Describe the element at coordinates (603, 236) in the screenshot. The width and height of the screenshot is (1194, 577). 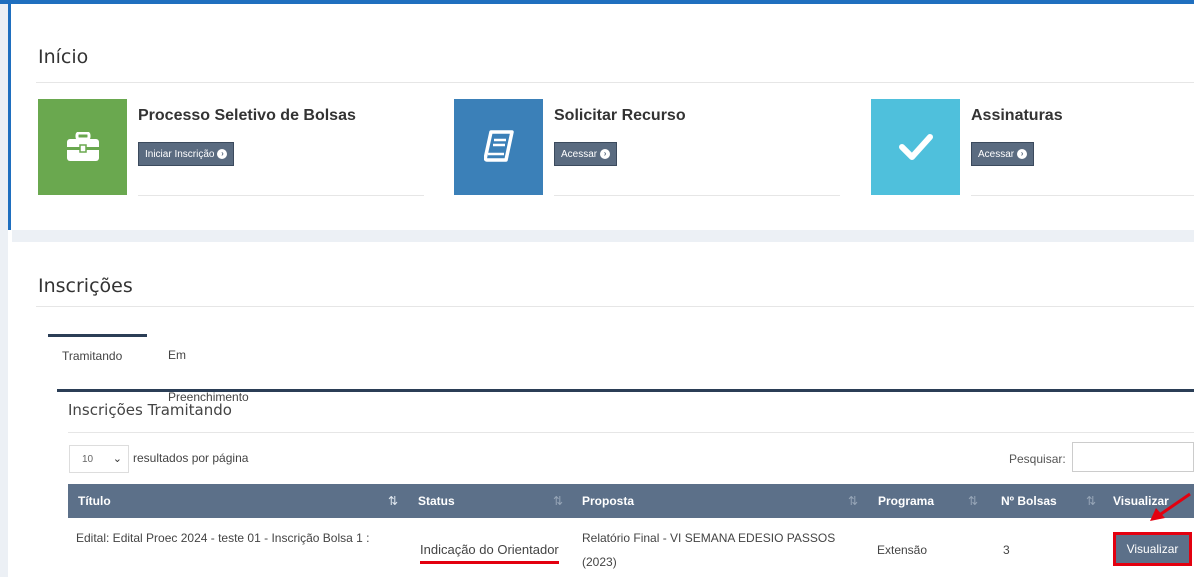
I see `section-separator` at that location.